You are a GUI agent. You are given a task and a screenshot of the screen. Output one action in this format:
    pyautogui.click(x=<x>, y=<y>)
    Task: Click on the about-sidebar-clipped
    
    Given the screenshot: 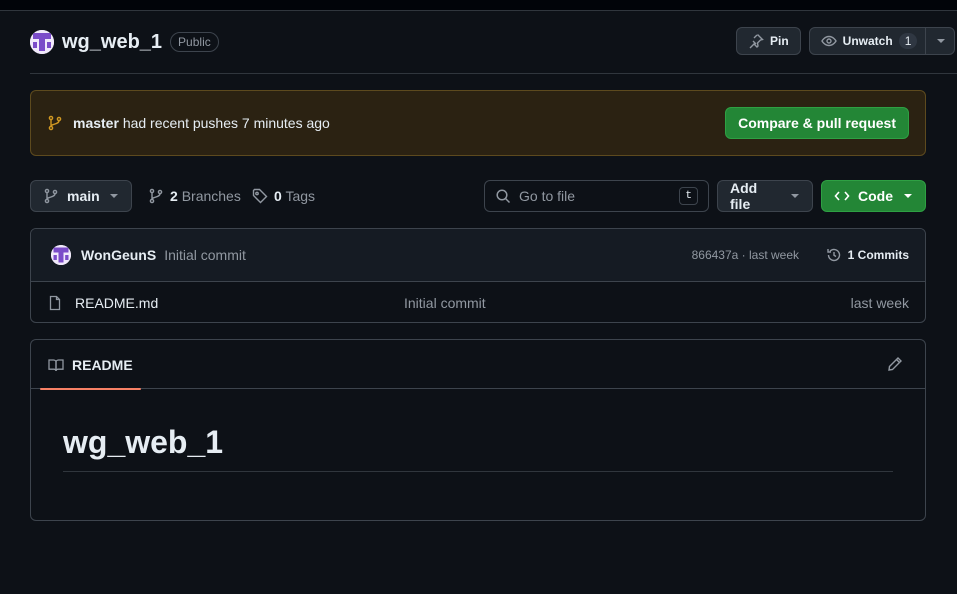 What is the action you would take?
    pyautogui.click(x=953, y=297)
    